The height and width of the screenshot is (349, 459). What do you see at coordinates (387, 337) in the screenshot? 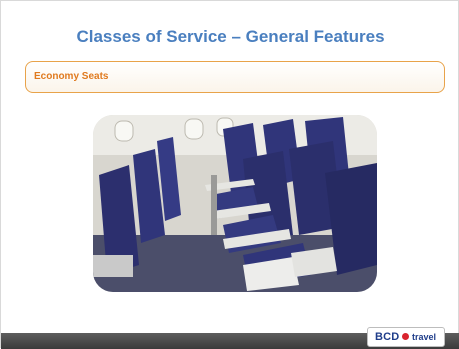
I see `logo-brand: BCD` at bounding box center [387, 337].